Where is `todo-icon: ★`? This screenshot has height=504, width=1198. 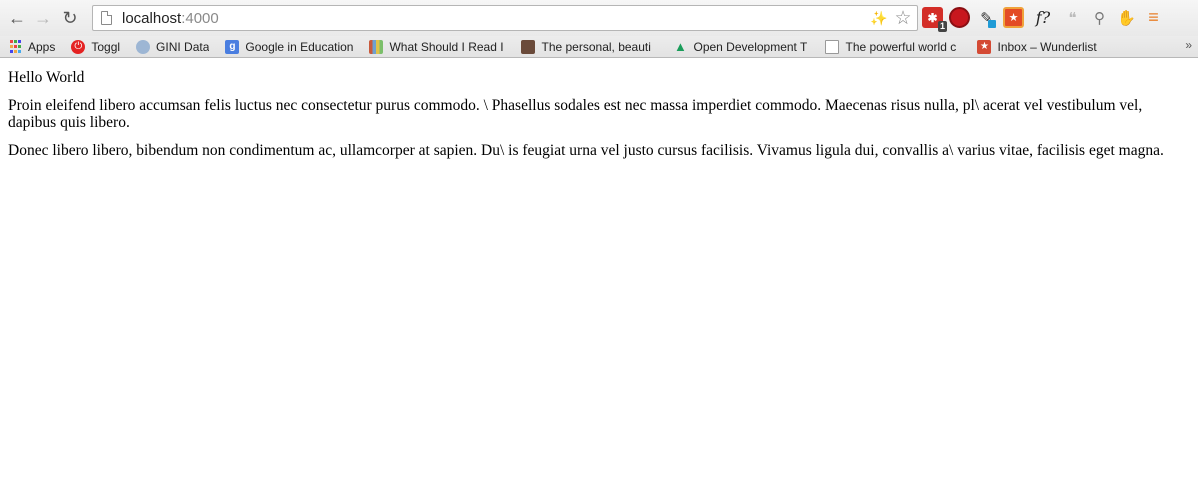
todo-icon: ★ is located at coordinates (1013, 17).